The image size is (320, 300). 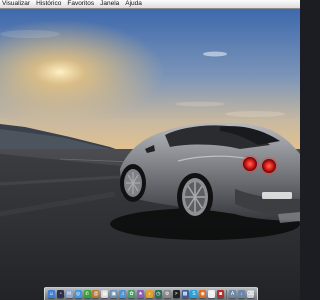 What do you see at coordinates (250, 294) in the screenshot?
I see `trash-icon: ⌫` at bounding box center [250, 294].